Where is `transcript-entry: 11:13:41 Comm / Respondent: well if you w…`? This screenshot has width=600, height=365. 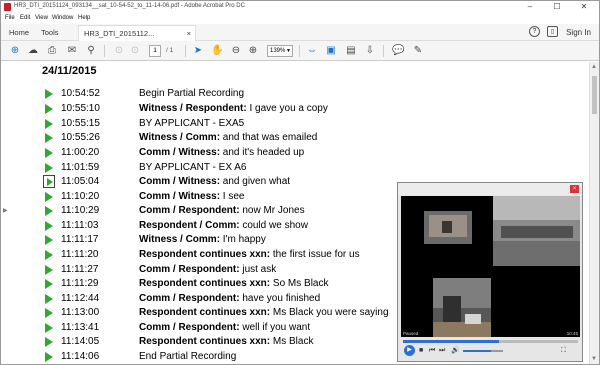 transcript-entry: 11:13:41 Comm / Respondent: well if you w… is located at coordinates (201, 329).